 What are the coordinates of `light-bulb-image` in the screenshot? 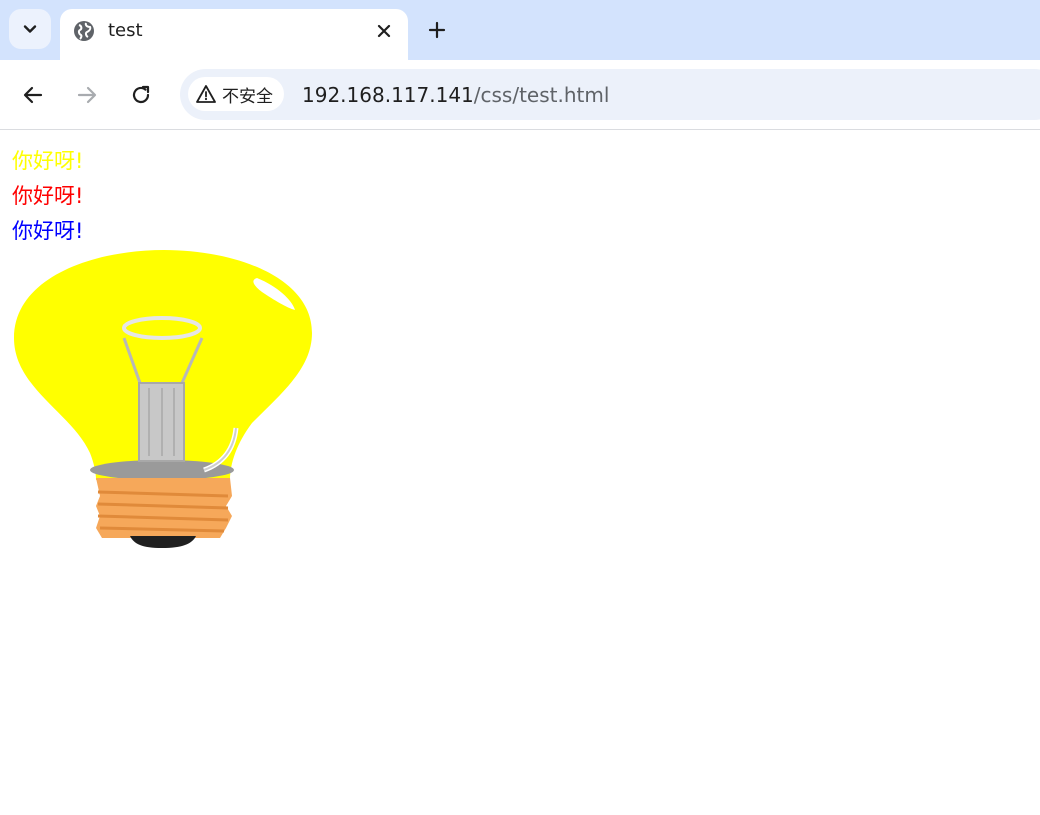 It's located at (163, 399).